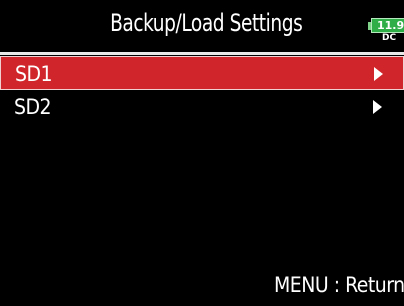  I want to click on menu-return-hint: MENU : Return, so click(339, 285).